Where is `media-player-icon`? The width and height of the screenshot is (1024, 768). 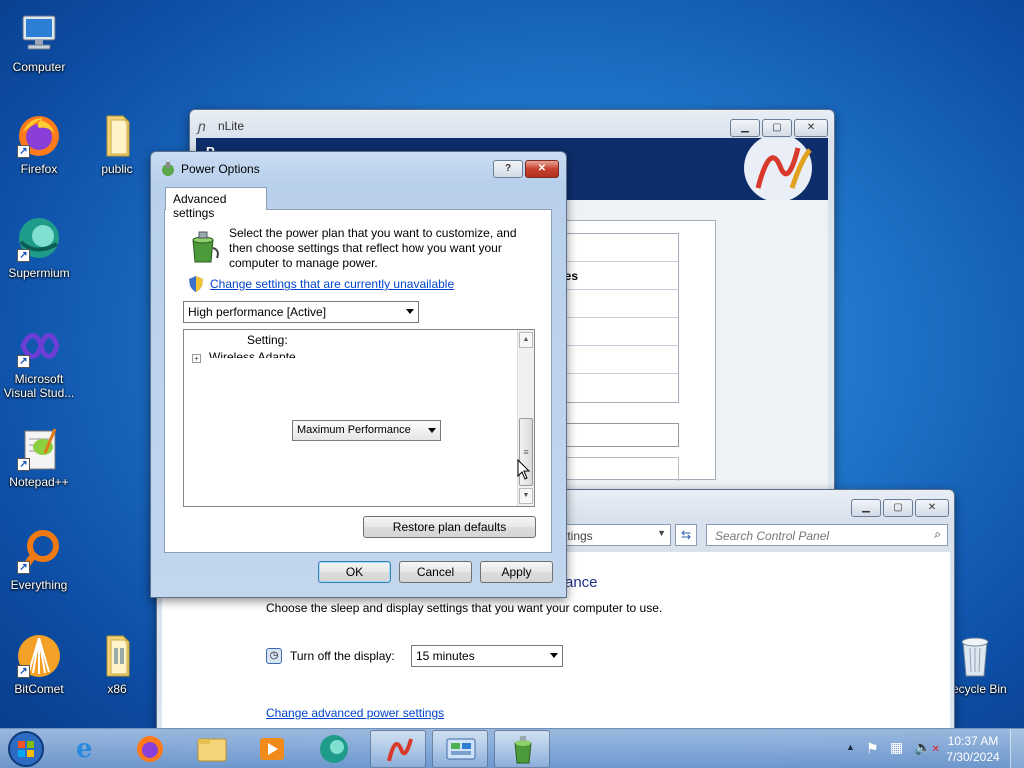
media-player-icon is located at coordinates (272, 749).